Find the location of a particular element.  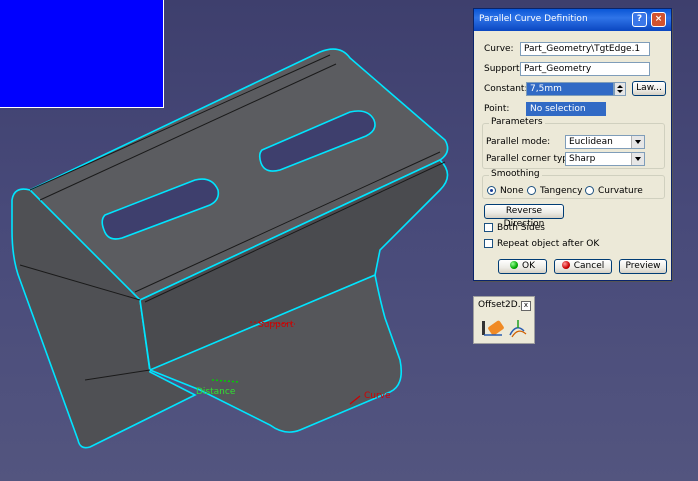

support-label: Support: is located at coordinates (503, 69).